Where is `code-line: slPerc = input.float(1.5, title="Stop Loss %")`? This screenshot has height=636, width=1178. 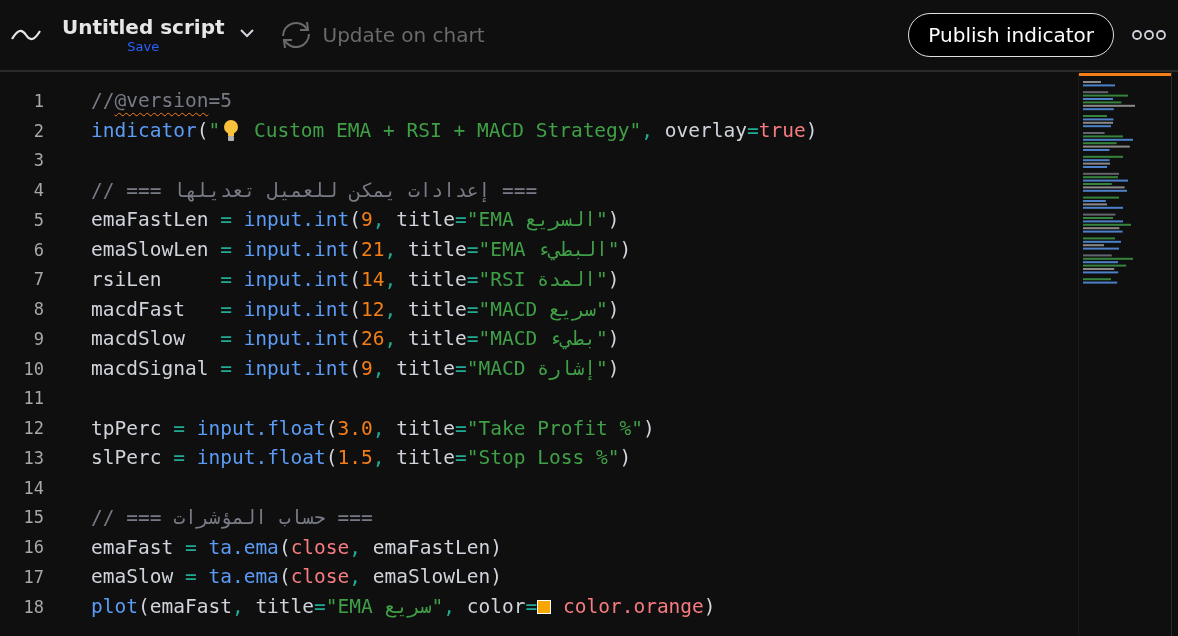 code-line: slPerc = input.float(1.5, title="Stop Loss %") is located at coordinates (361, 458).